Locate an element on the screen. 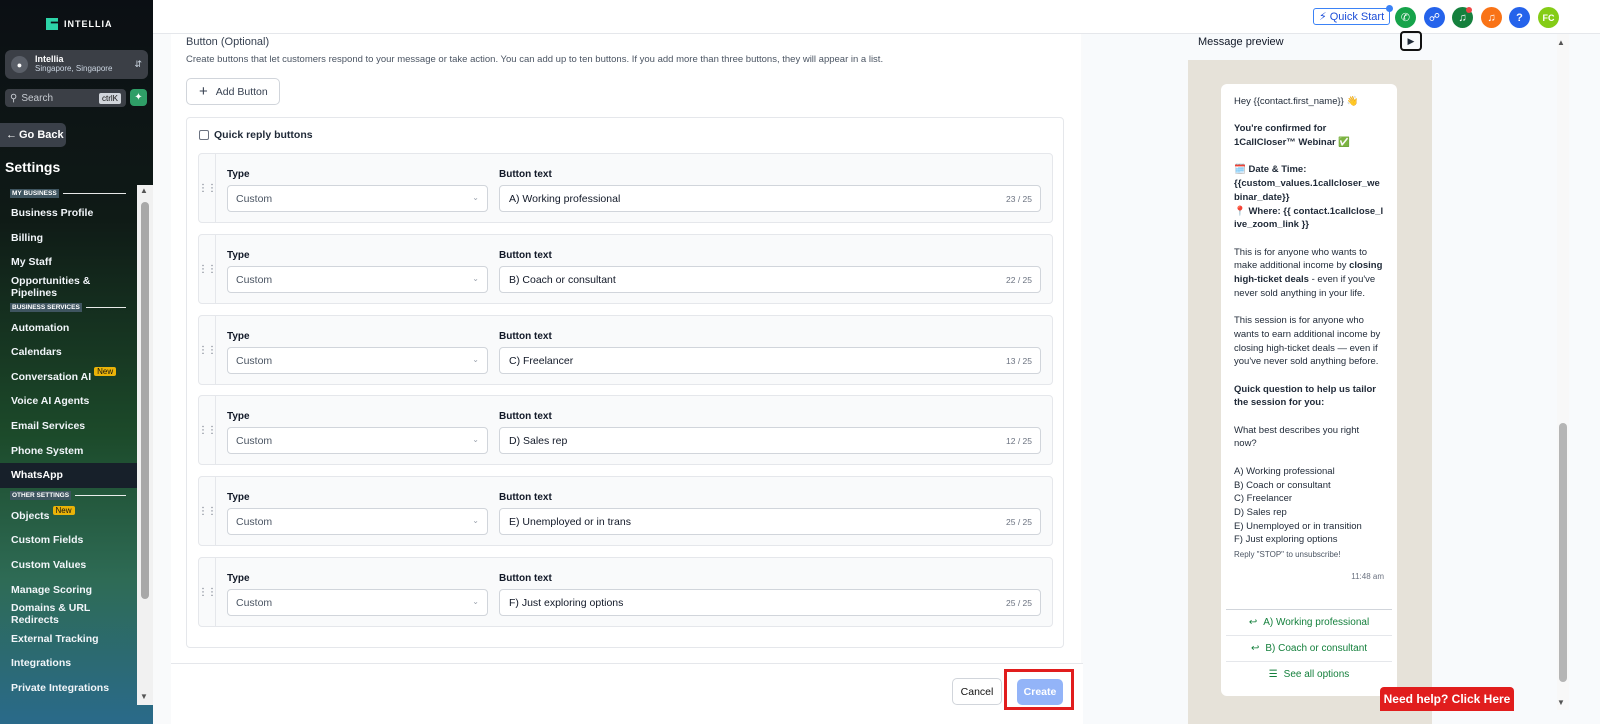 The width and height of the screenshot is (1600, 724). reply-arrow-icon: ↩ is located at coordinates (1253, 622).